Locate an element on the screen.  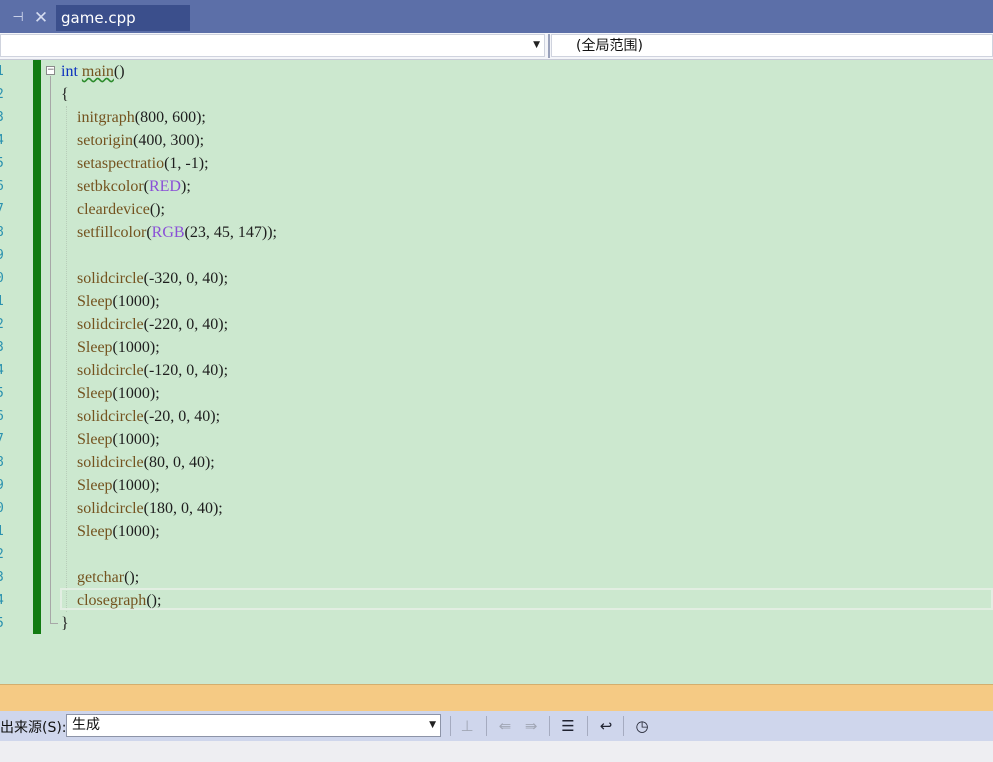
code-line: { is located at coordinates (65, 94).